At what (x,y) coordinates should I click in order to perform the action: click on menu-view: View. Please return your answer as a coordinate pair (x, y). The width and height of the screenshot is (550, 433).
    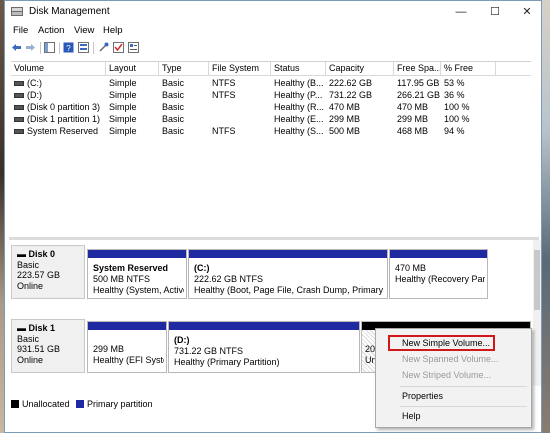
    Looking at the image, I should click on (84, 30).